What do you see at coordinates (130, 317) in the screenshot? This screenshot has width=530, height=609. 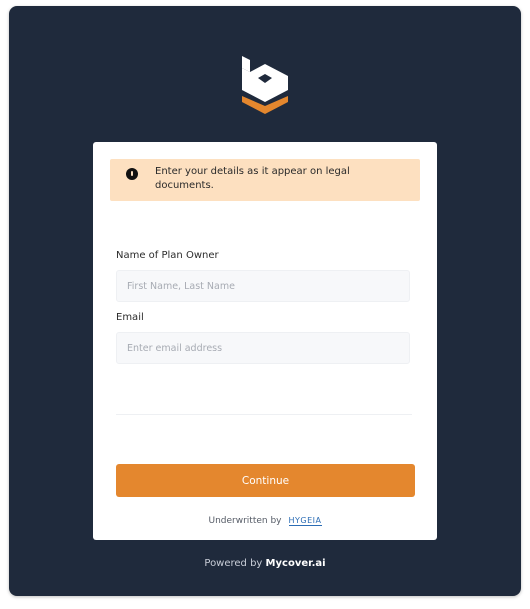 I see `email-label: Email` at bounding box center [130, 317].